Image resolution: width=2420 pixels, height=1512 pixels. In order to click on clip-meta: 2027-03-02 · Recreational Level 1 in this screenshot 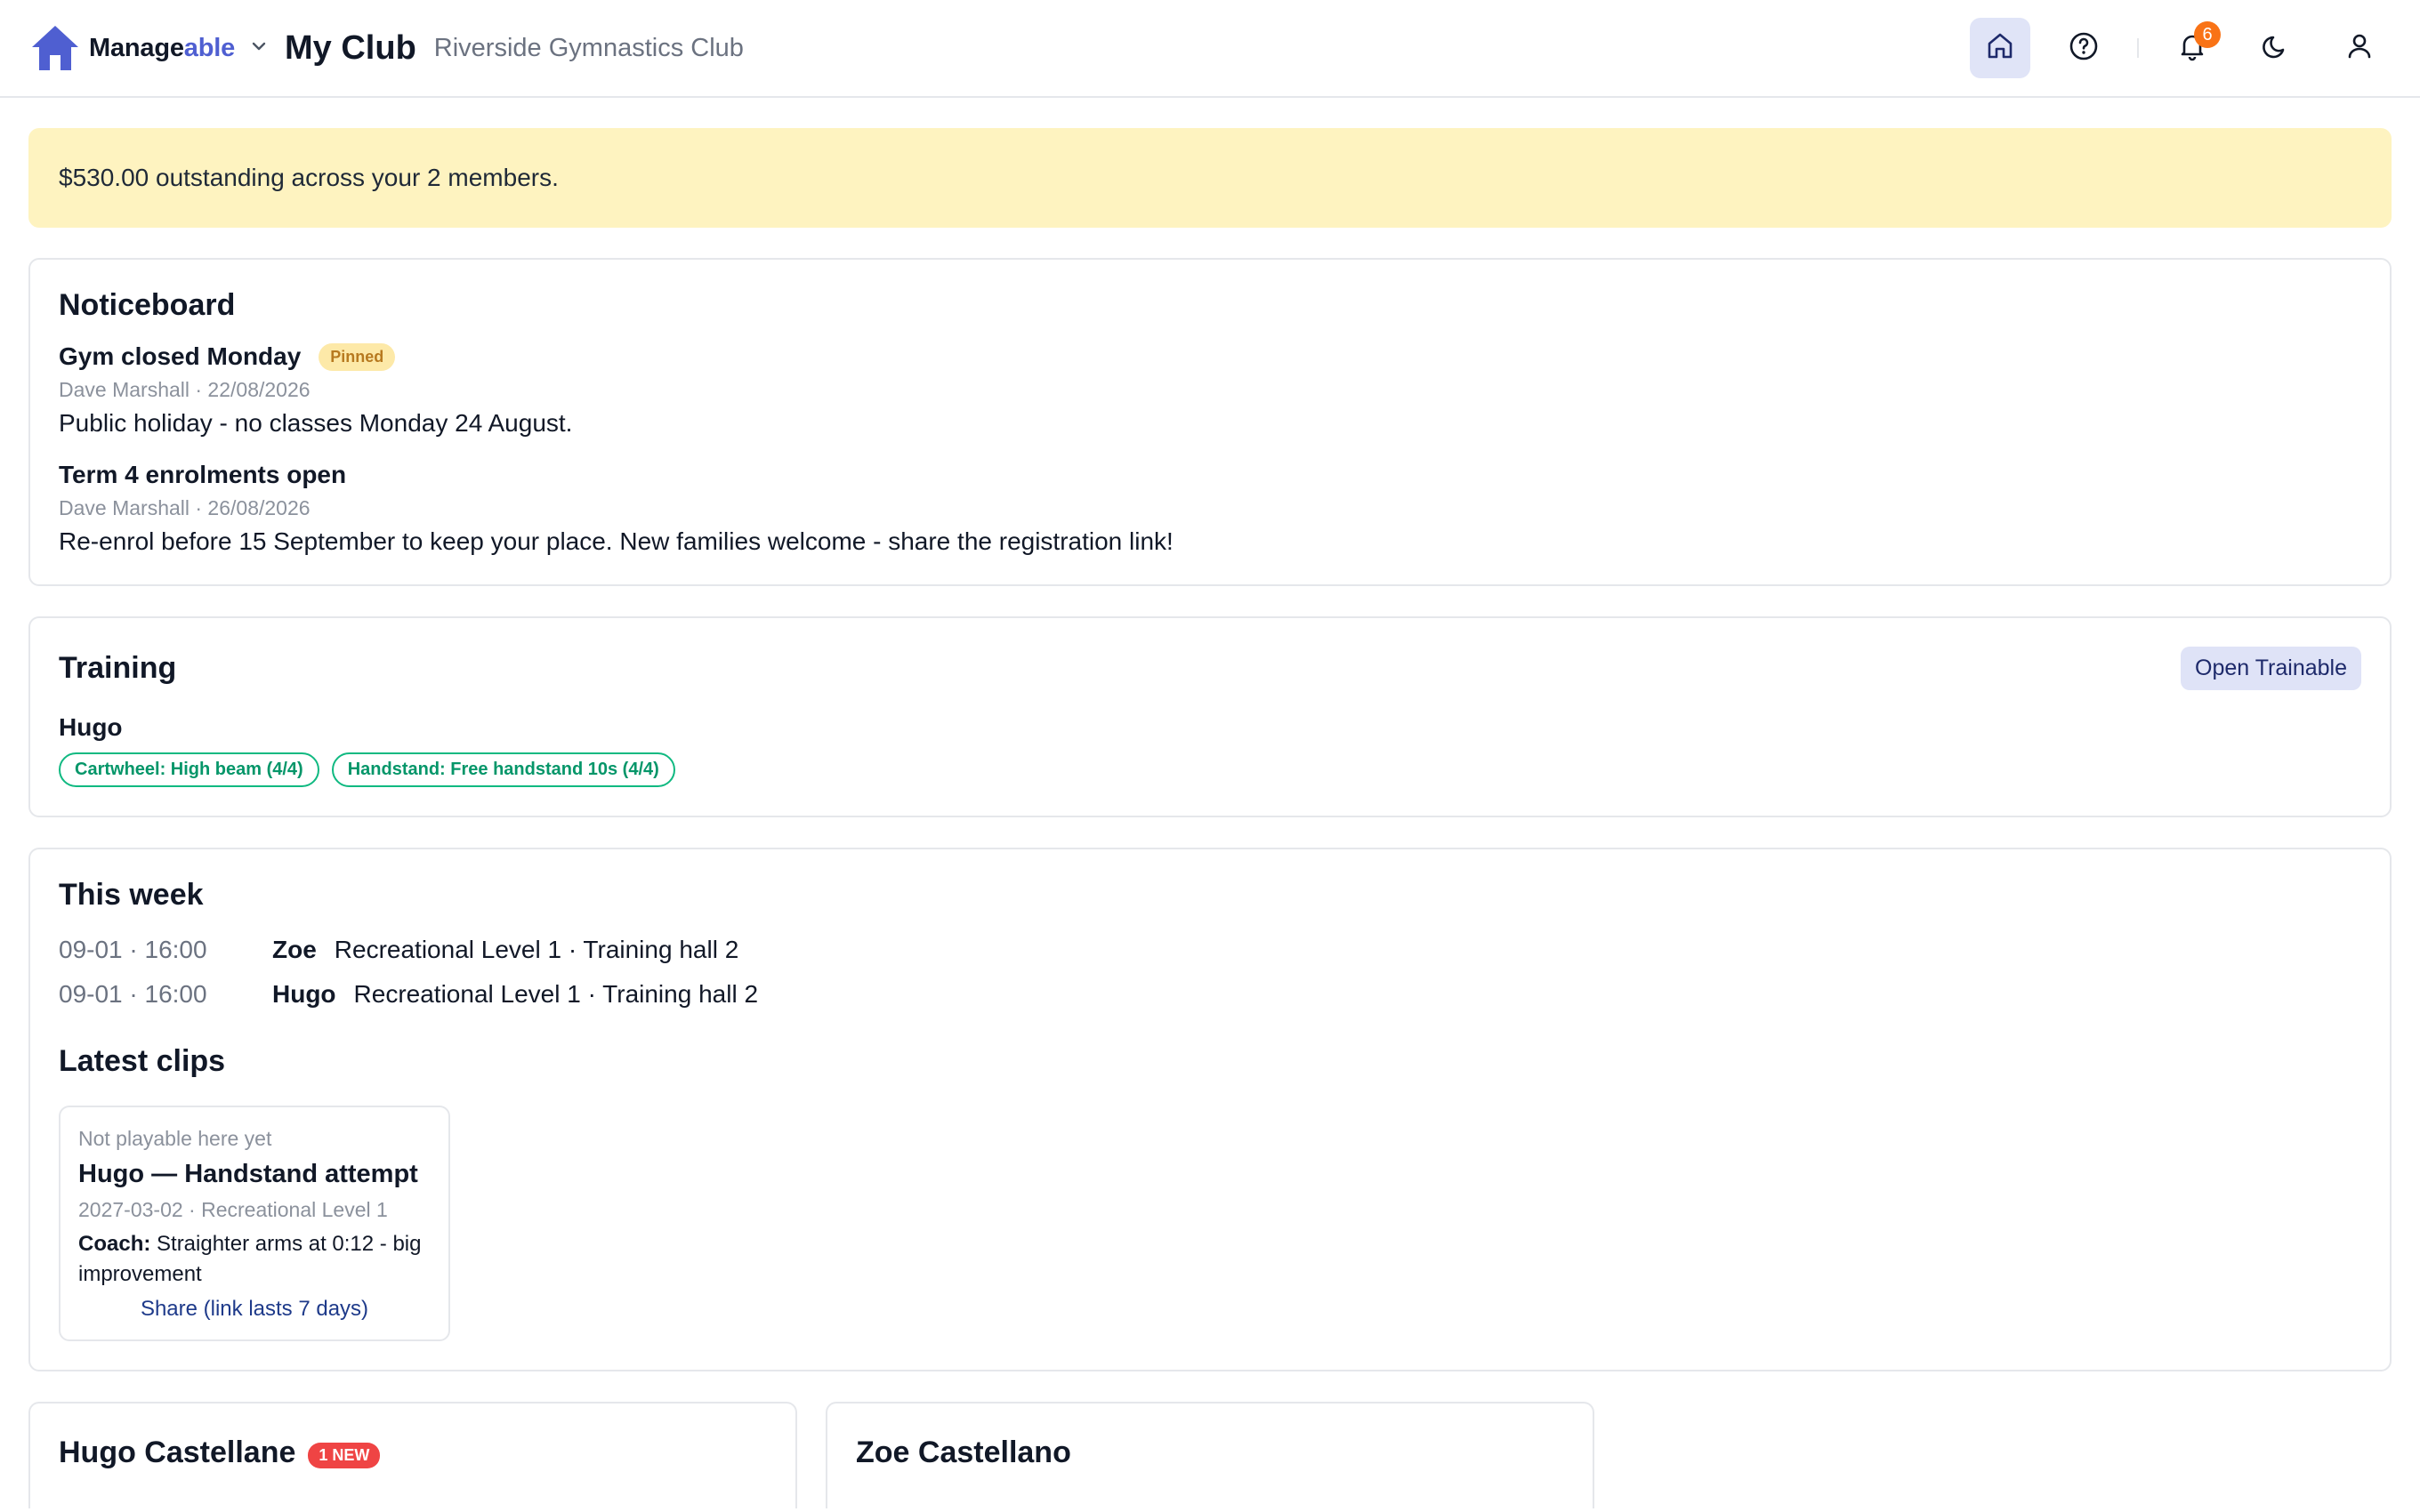, I will do `click(233, 1209)`.